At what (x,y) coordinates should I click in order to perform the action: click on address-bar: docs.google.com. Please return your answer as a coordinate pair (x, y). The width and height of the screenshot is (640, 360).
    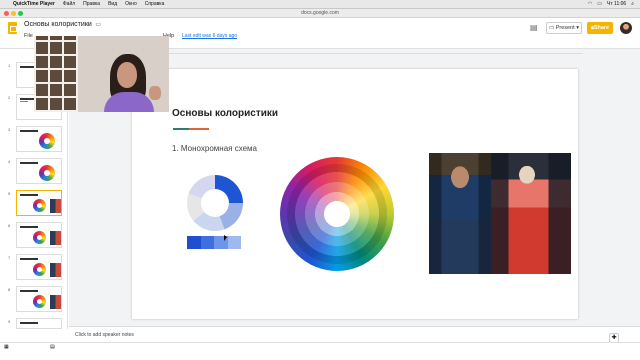
    Looking at the image, I should click on (320, 13).